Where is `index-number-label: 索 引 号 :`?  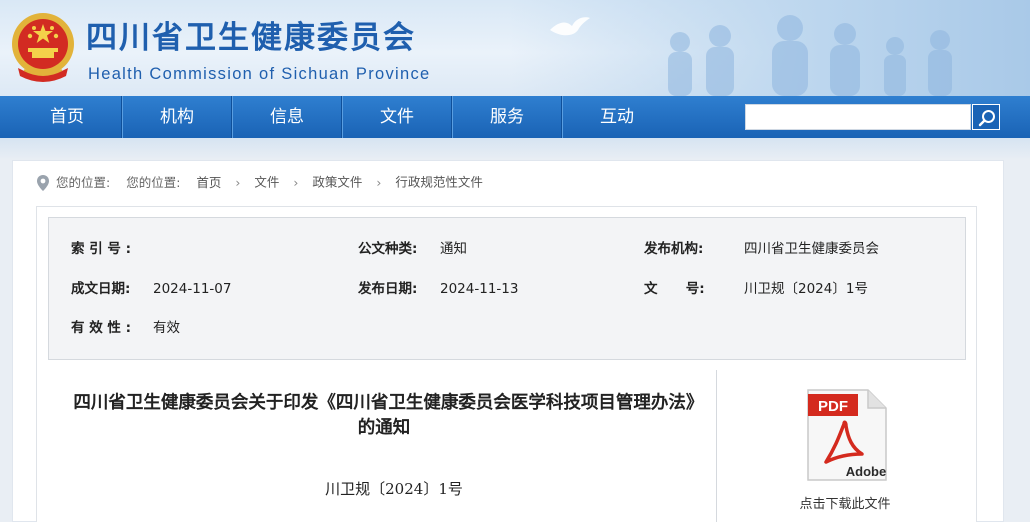
index-number-label: 索 引 号 : is located at coordinates (101, 249).